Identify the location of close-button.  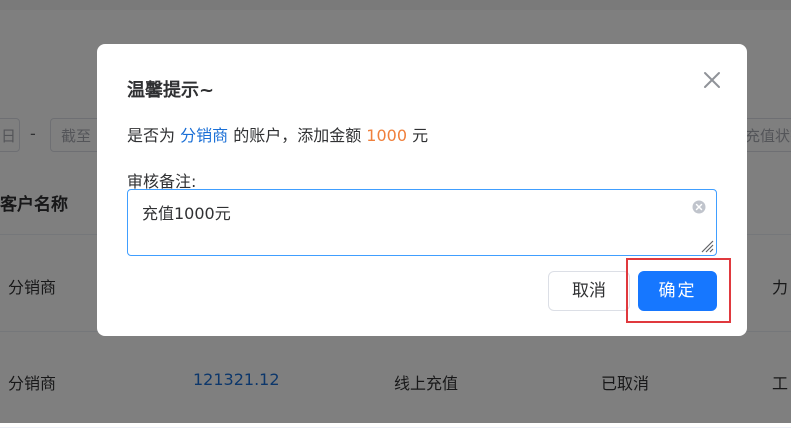
(712, 80).